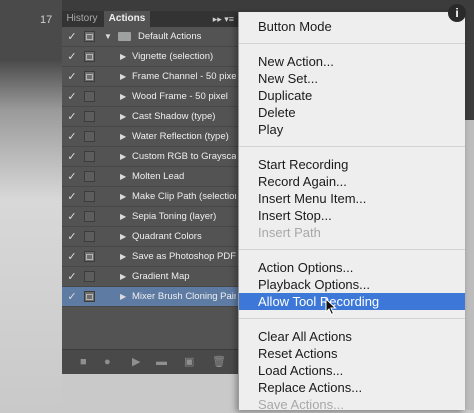 The width and height of the screenshot is (474, 413). Describe the element at coordinates (352, 112) in the screenshot. I see `menu-item-delete: Delete` at that location.